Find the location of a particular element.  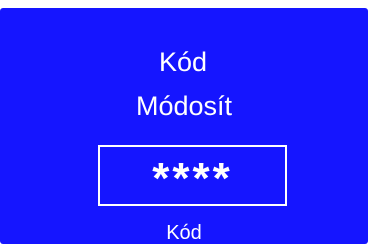

screen-title-line-2: Módosít is located at coordinates (184, 106).